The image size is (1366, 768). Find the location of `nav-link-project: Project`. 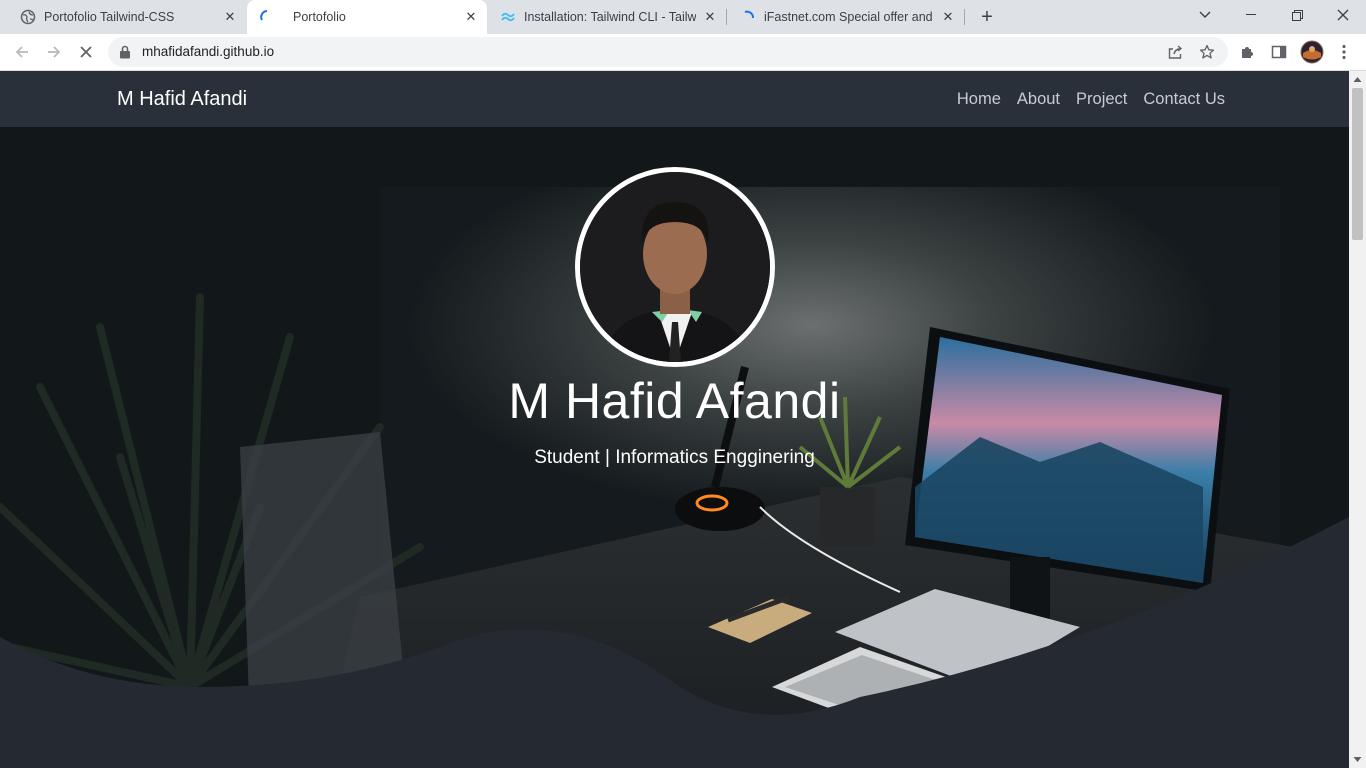

nav-link-project: Project is located at coordinates (1101, 99).